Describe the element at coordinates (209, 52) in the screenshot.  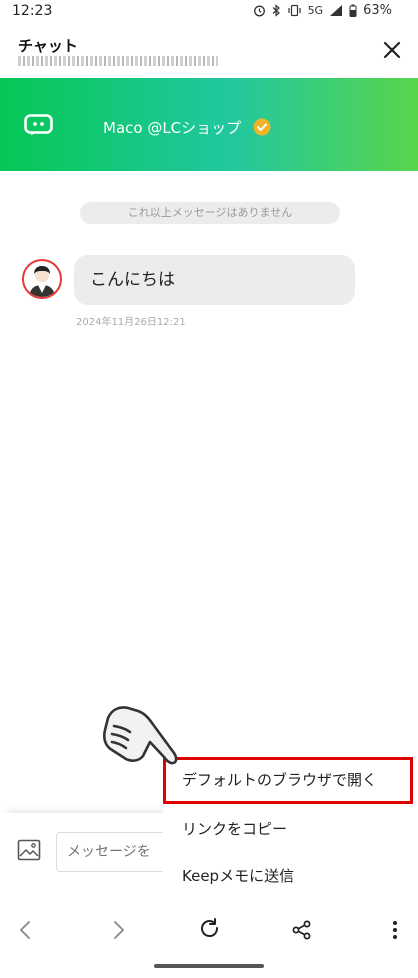
I see `chat-header: チャット` at that location.